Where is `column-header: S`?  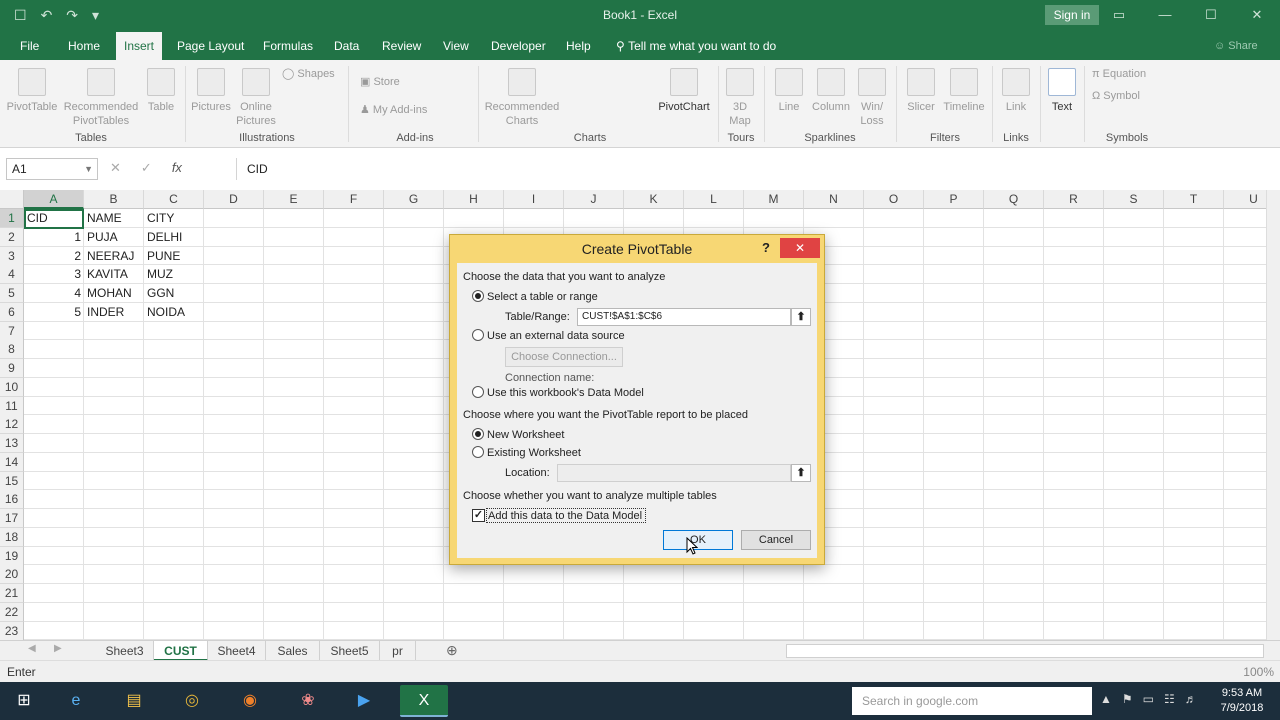
column-header: S is located at coordinates (1134, 199).